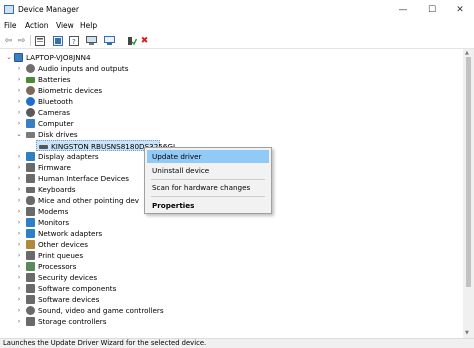  I want to click on tree-category-security: › Security devices, so click(100, 277).